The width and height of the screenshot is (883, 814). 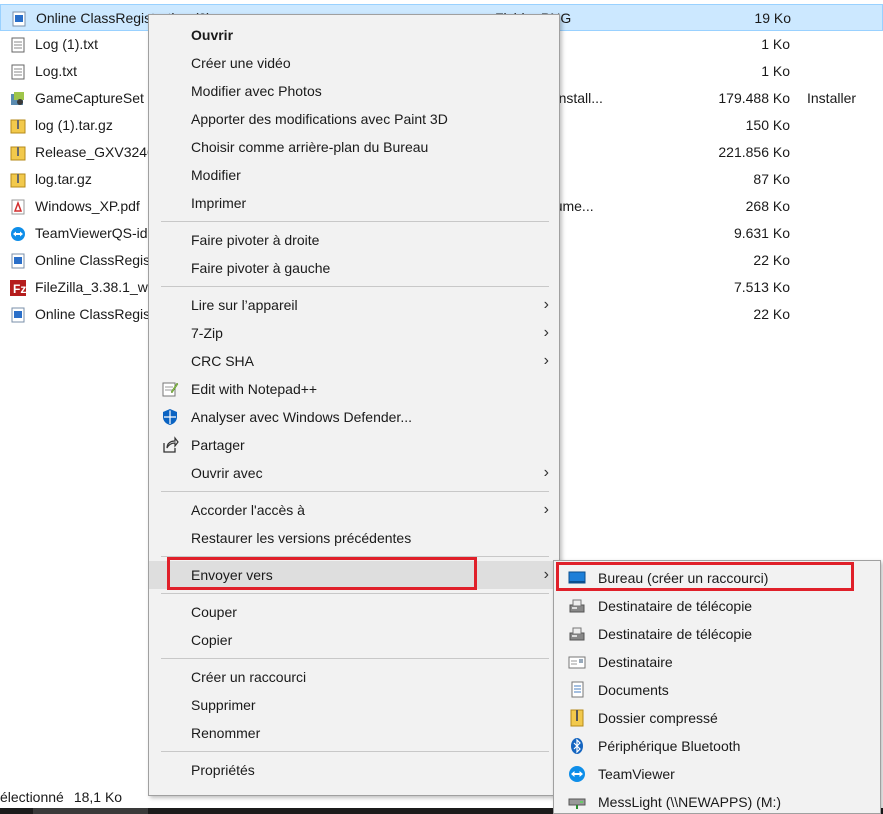 I want to click on menu-item-create-shortcut: Créer un raccourci, so click(x=354, y=677).